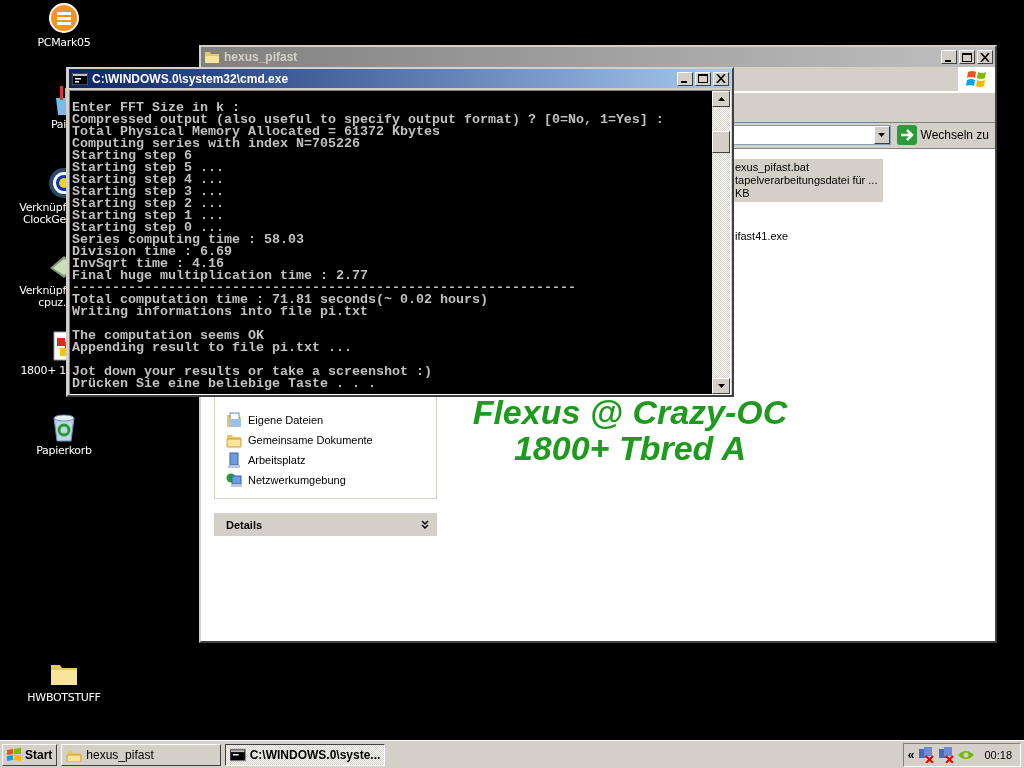  I want to click on icon-label: cpuz., so click(52, 303).